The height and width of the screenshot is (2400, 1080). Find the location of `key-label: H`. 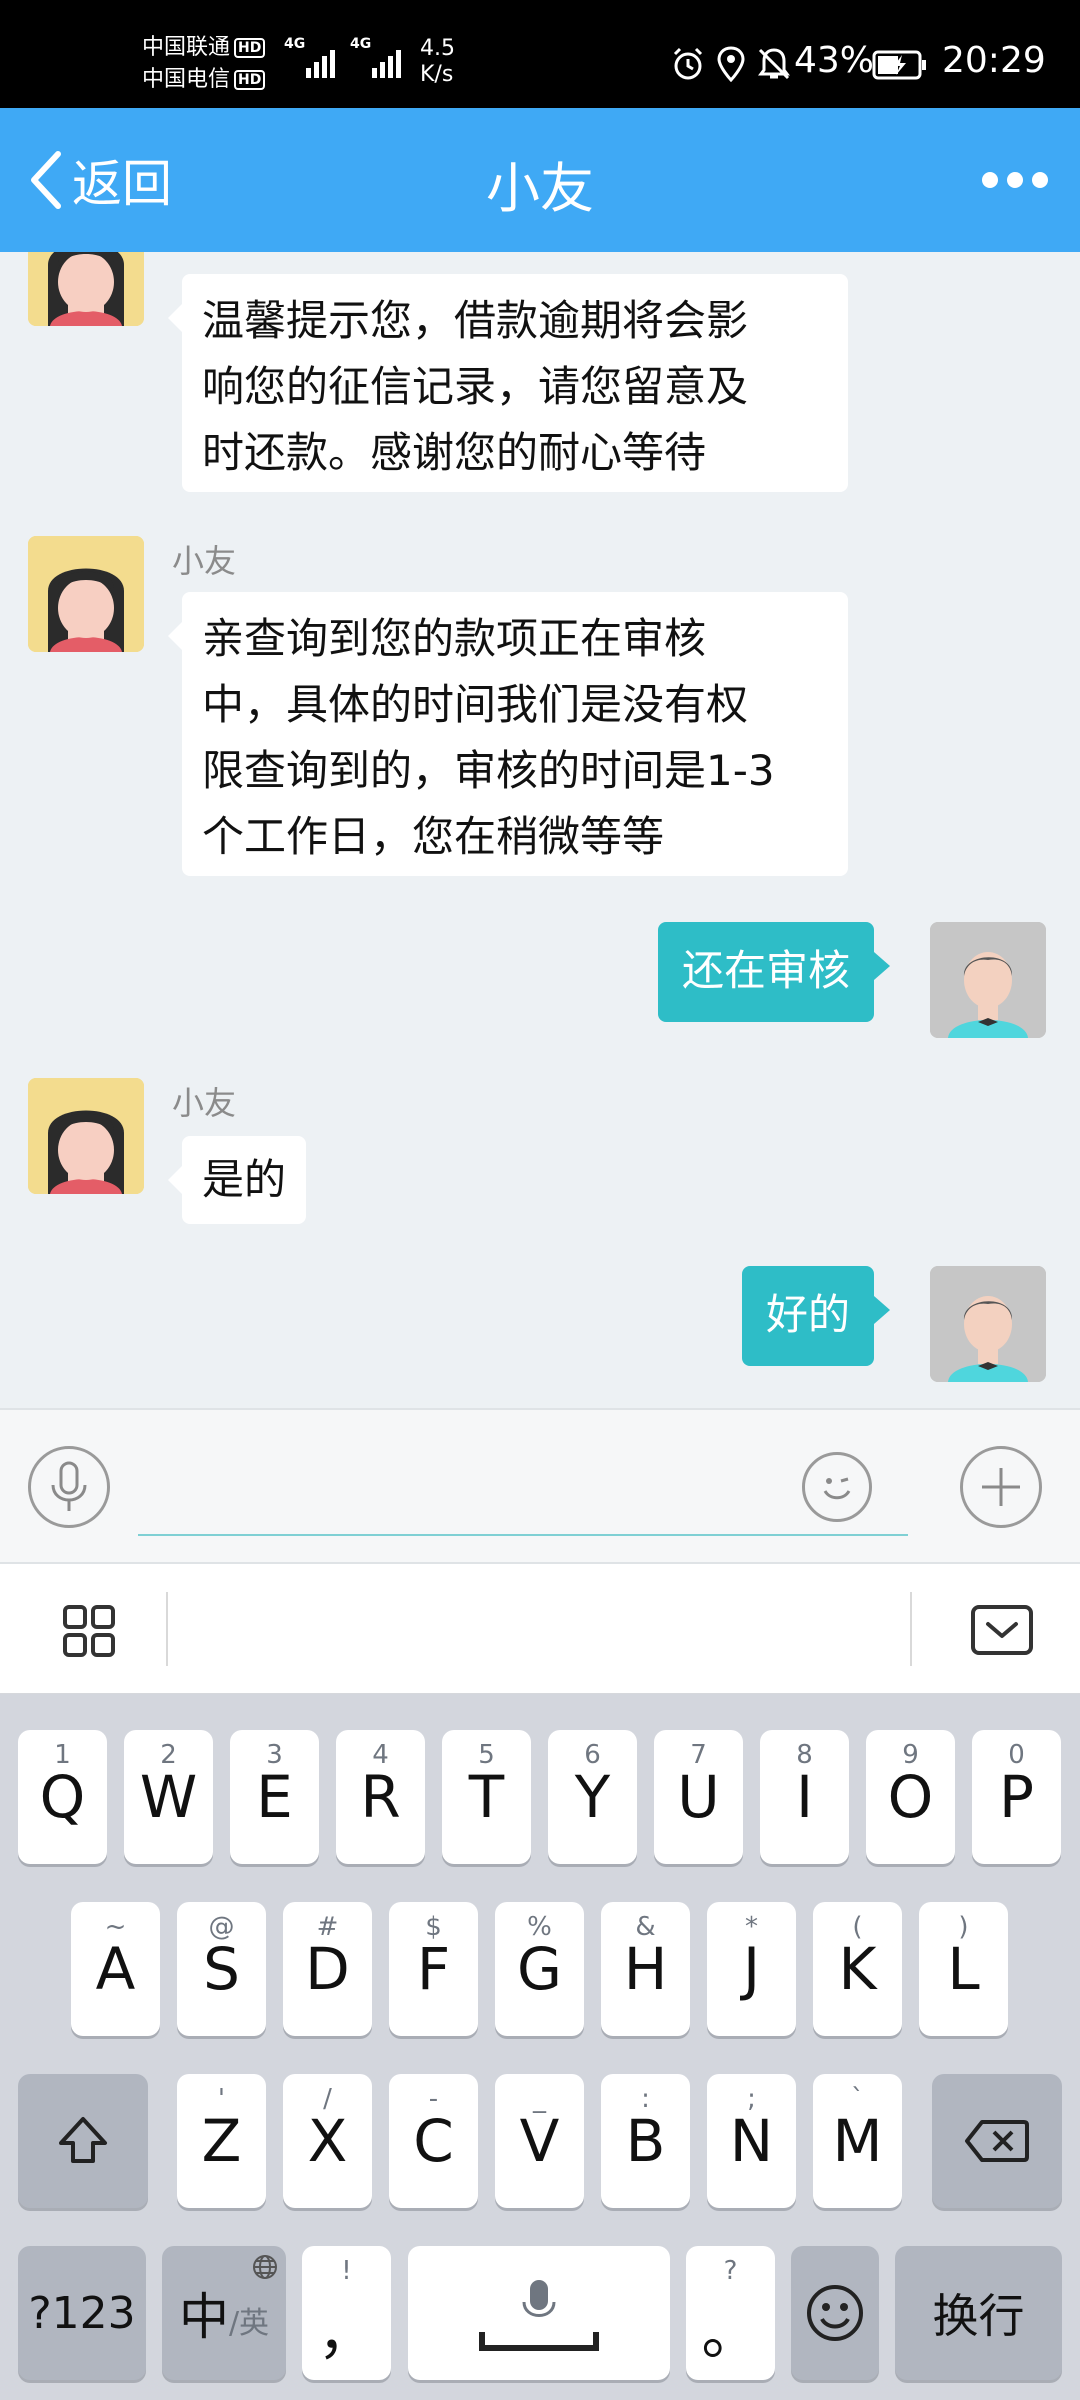

key-label: H is located at coordinates (645, 1969).